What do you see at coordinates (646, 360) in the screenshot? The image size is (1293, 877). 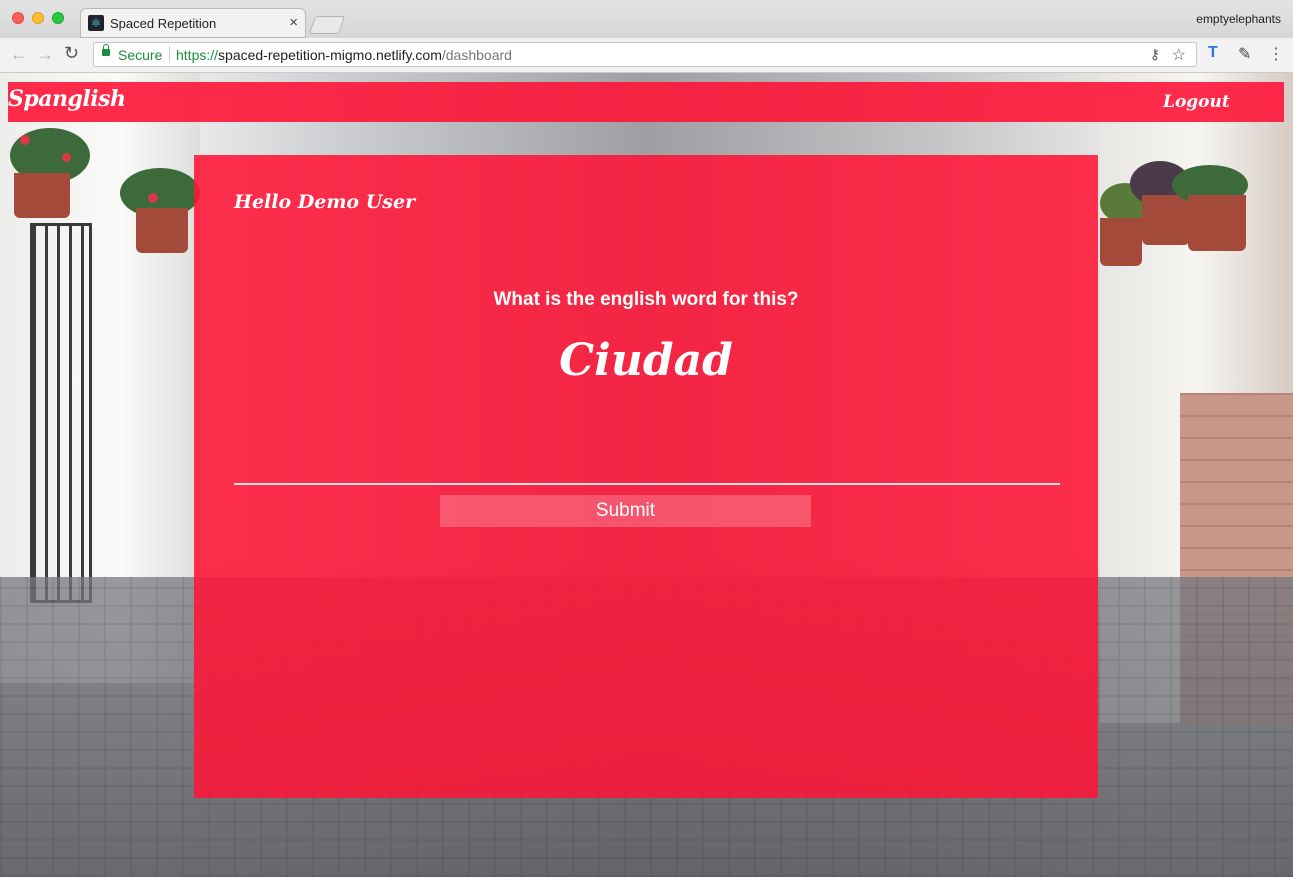 I see `spanish-word: Ciudad` at bounding box center [646, 360].